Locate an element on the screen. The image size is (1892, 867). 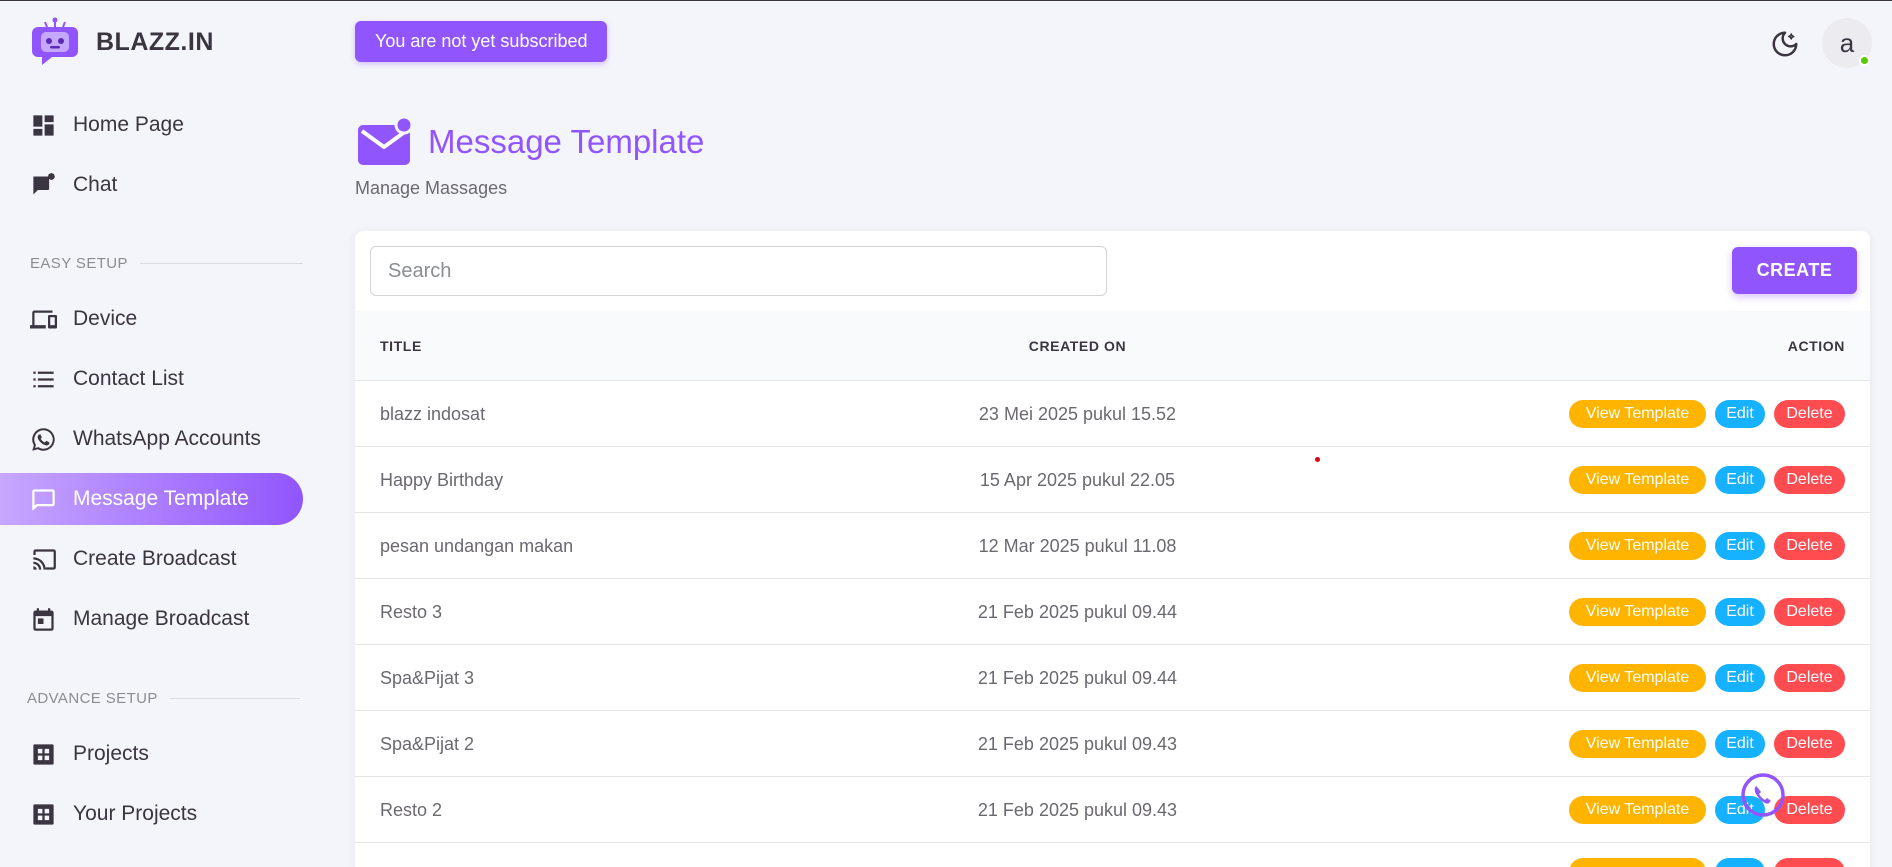
sidebar-item-home-page: Home Page is located at coordinates (151, 125).